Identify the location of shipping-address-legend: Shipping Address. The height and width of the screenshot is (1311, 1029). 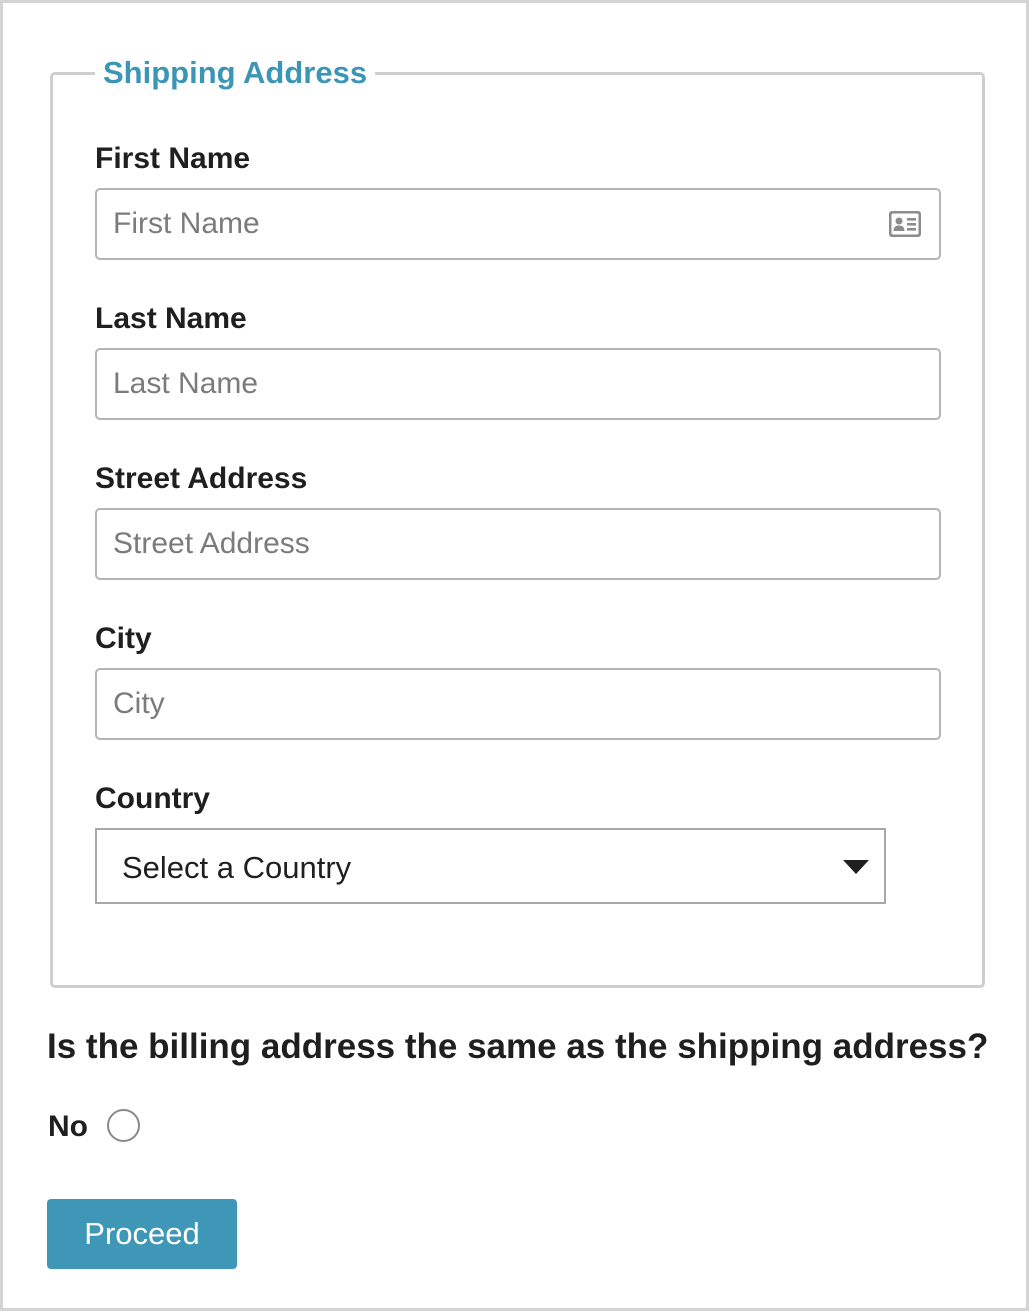
(235, 72).